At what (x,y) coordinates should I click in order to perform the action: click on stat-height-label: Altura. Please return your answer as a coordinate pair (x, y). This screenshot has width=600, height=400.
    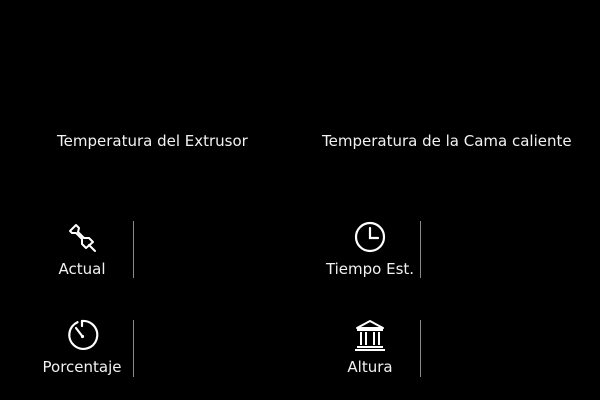
    Looking at the image, I should click on (370, 367).